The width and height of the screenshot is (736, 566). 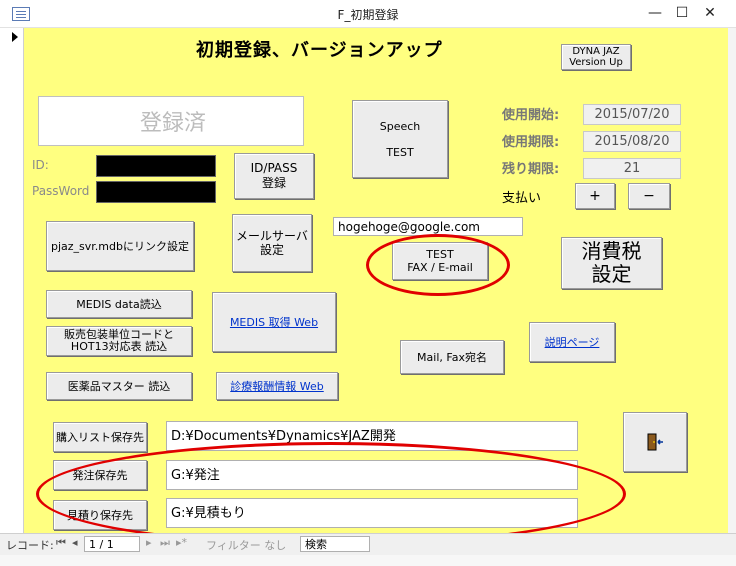 What do you see at coordinates (156, 166) in the screenshot?
I see `id-field` at bounding box center [156, 166].